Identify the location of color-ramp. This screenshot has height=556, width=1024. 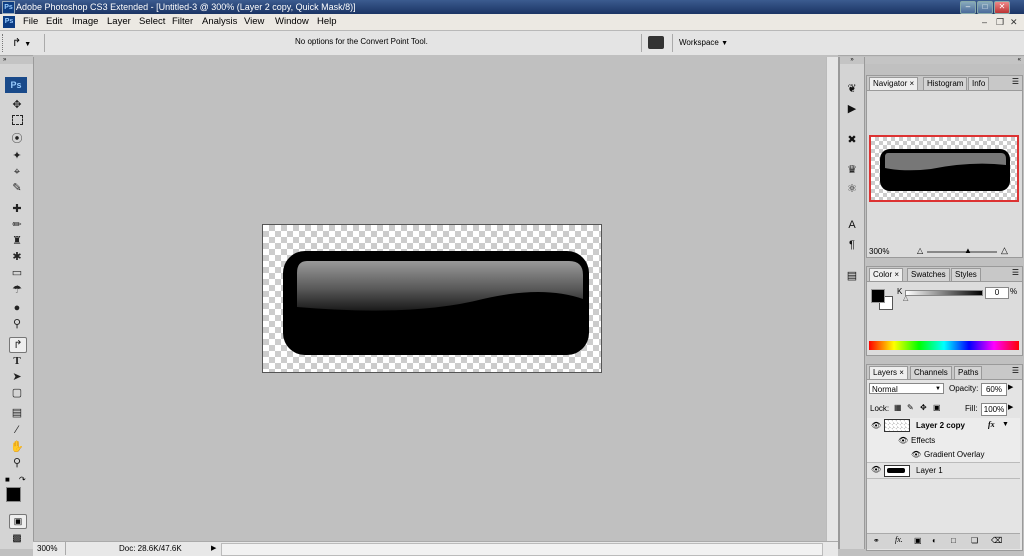
(944, 345).